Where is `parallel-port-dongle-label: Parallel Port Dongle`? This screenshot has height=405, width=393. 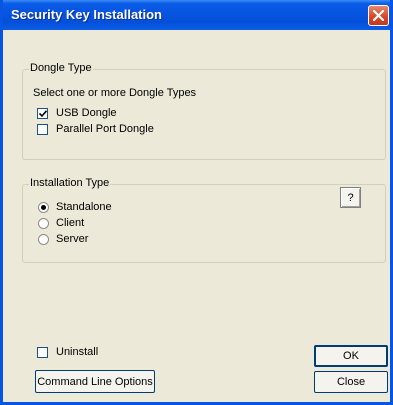 parallel-port-dongle-label: Parallel Port Dongle is located at coordinates (105, 129).